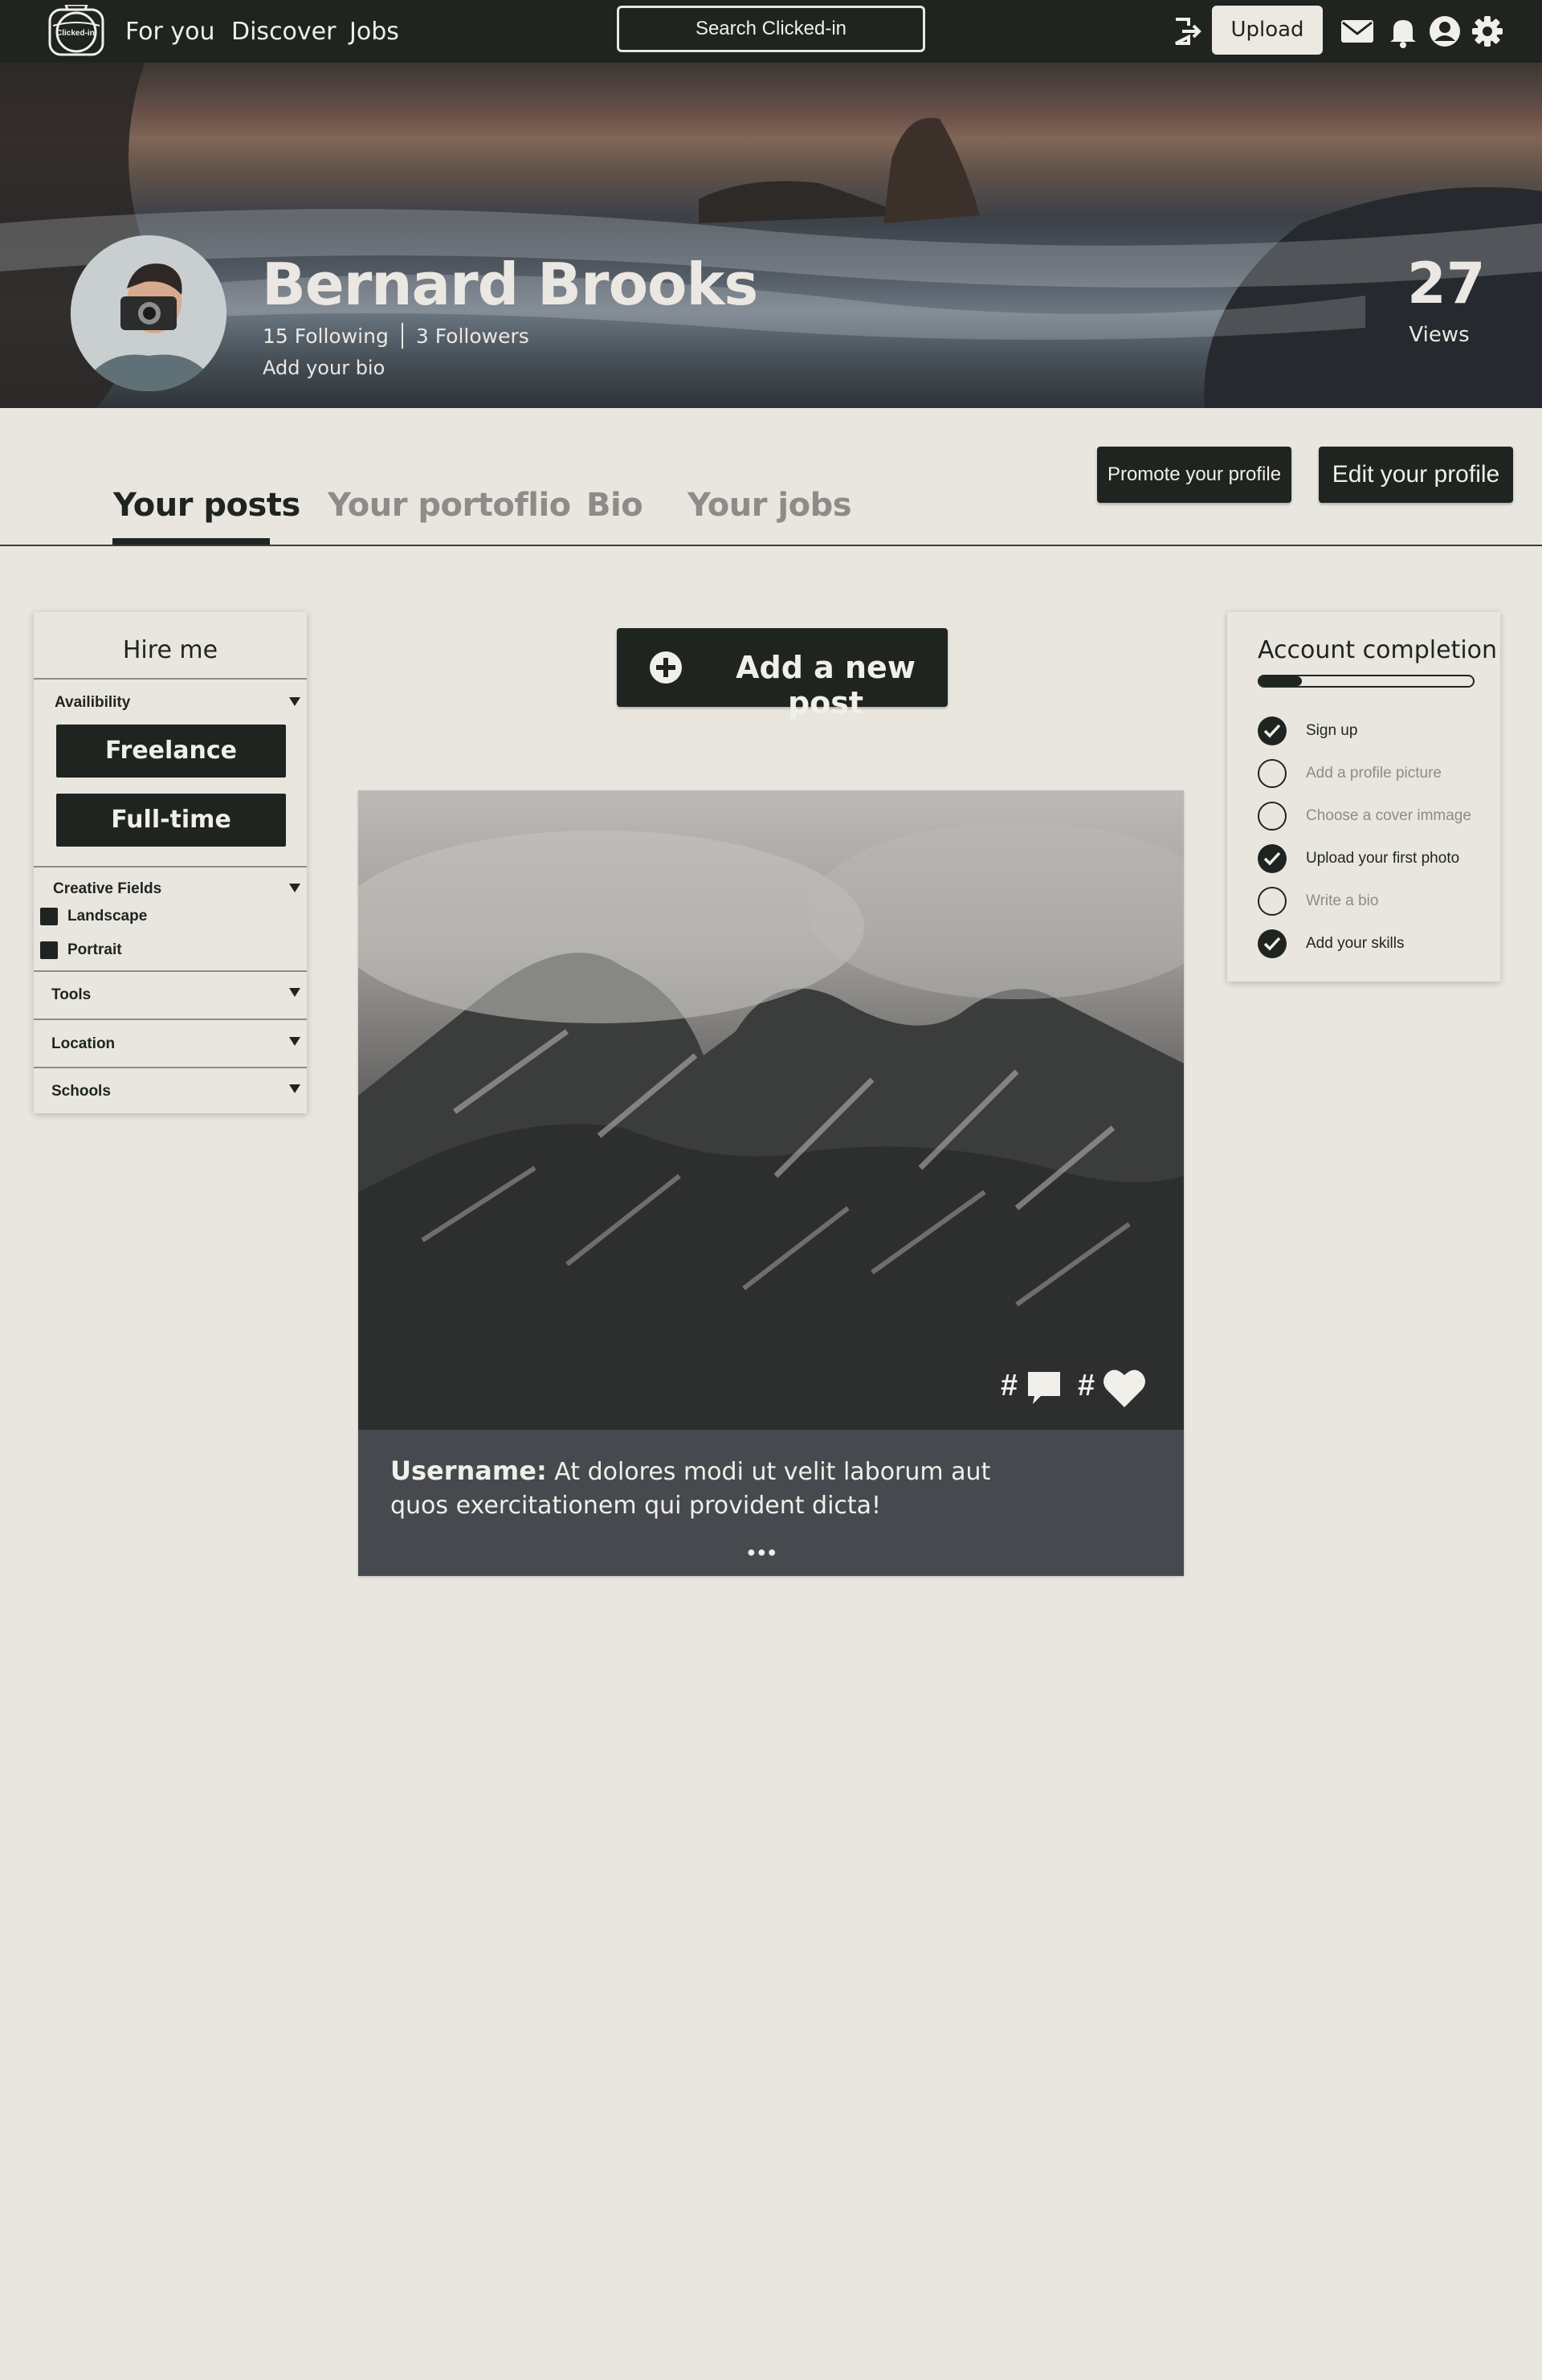  Describe the element at coordinates (75, 33) in the screenshot. I see `logo-text: Clicked-in` at that location.